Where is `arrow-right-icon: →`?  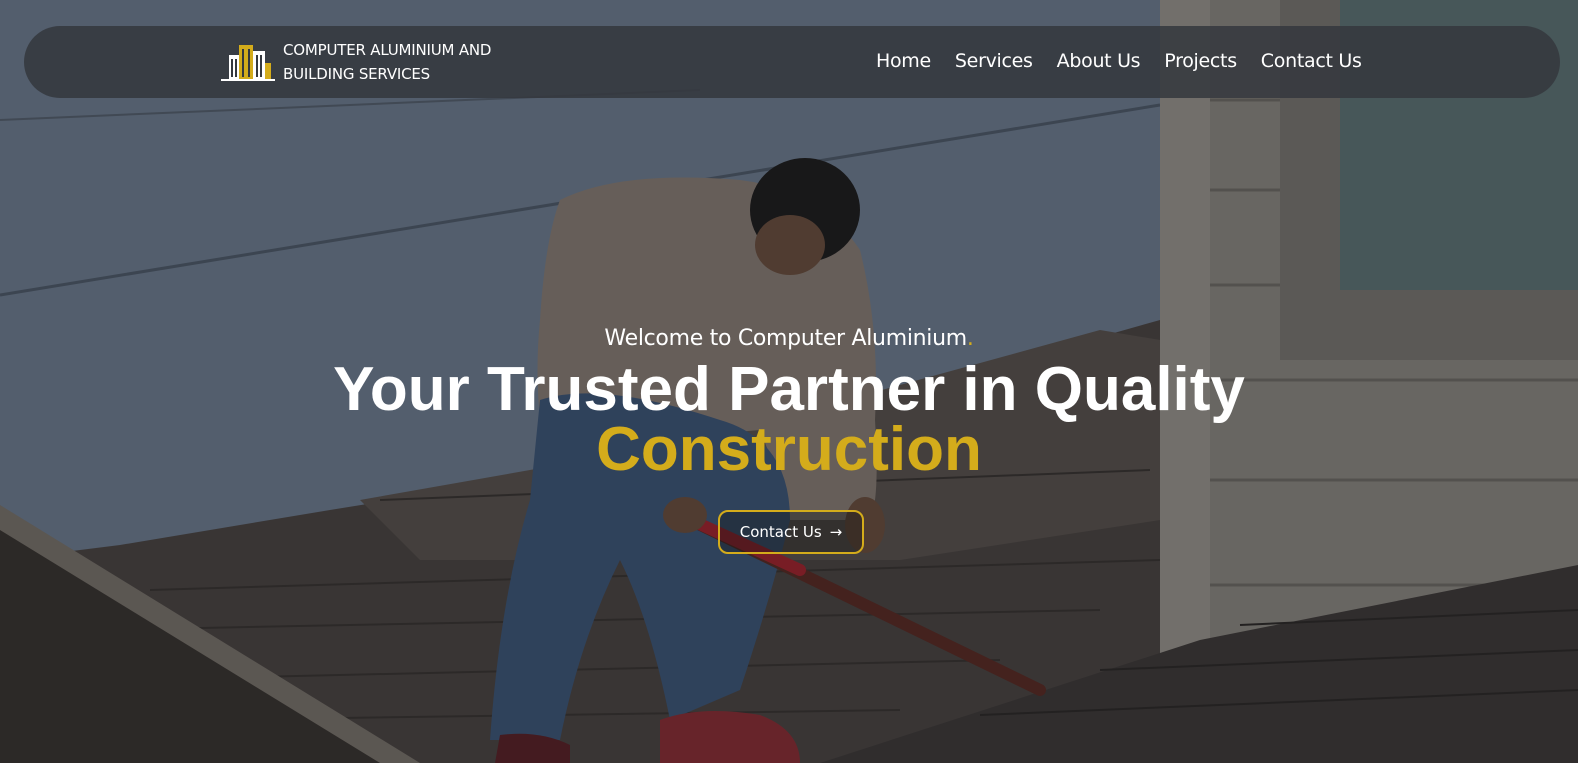 arrow-right-icon: → is located at coordinates (836, 532).